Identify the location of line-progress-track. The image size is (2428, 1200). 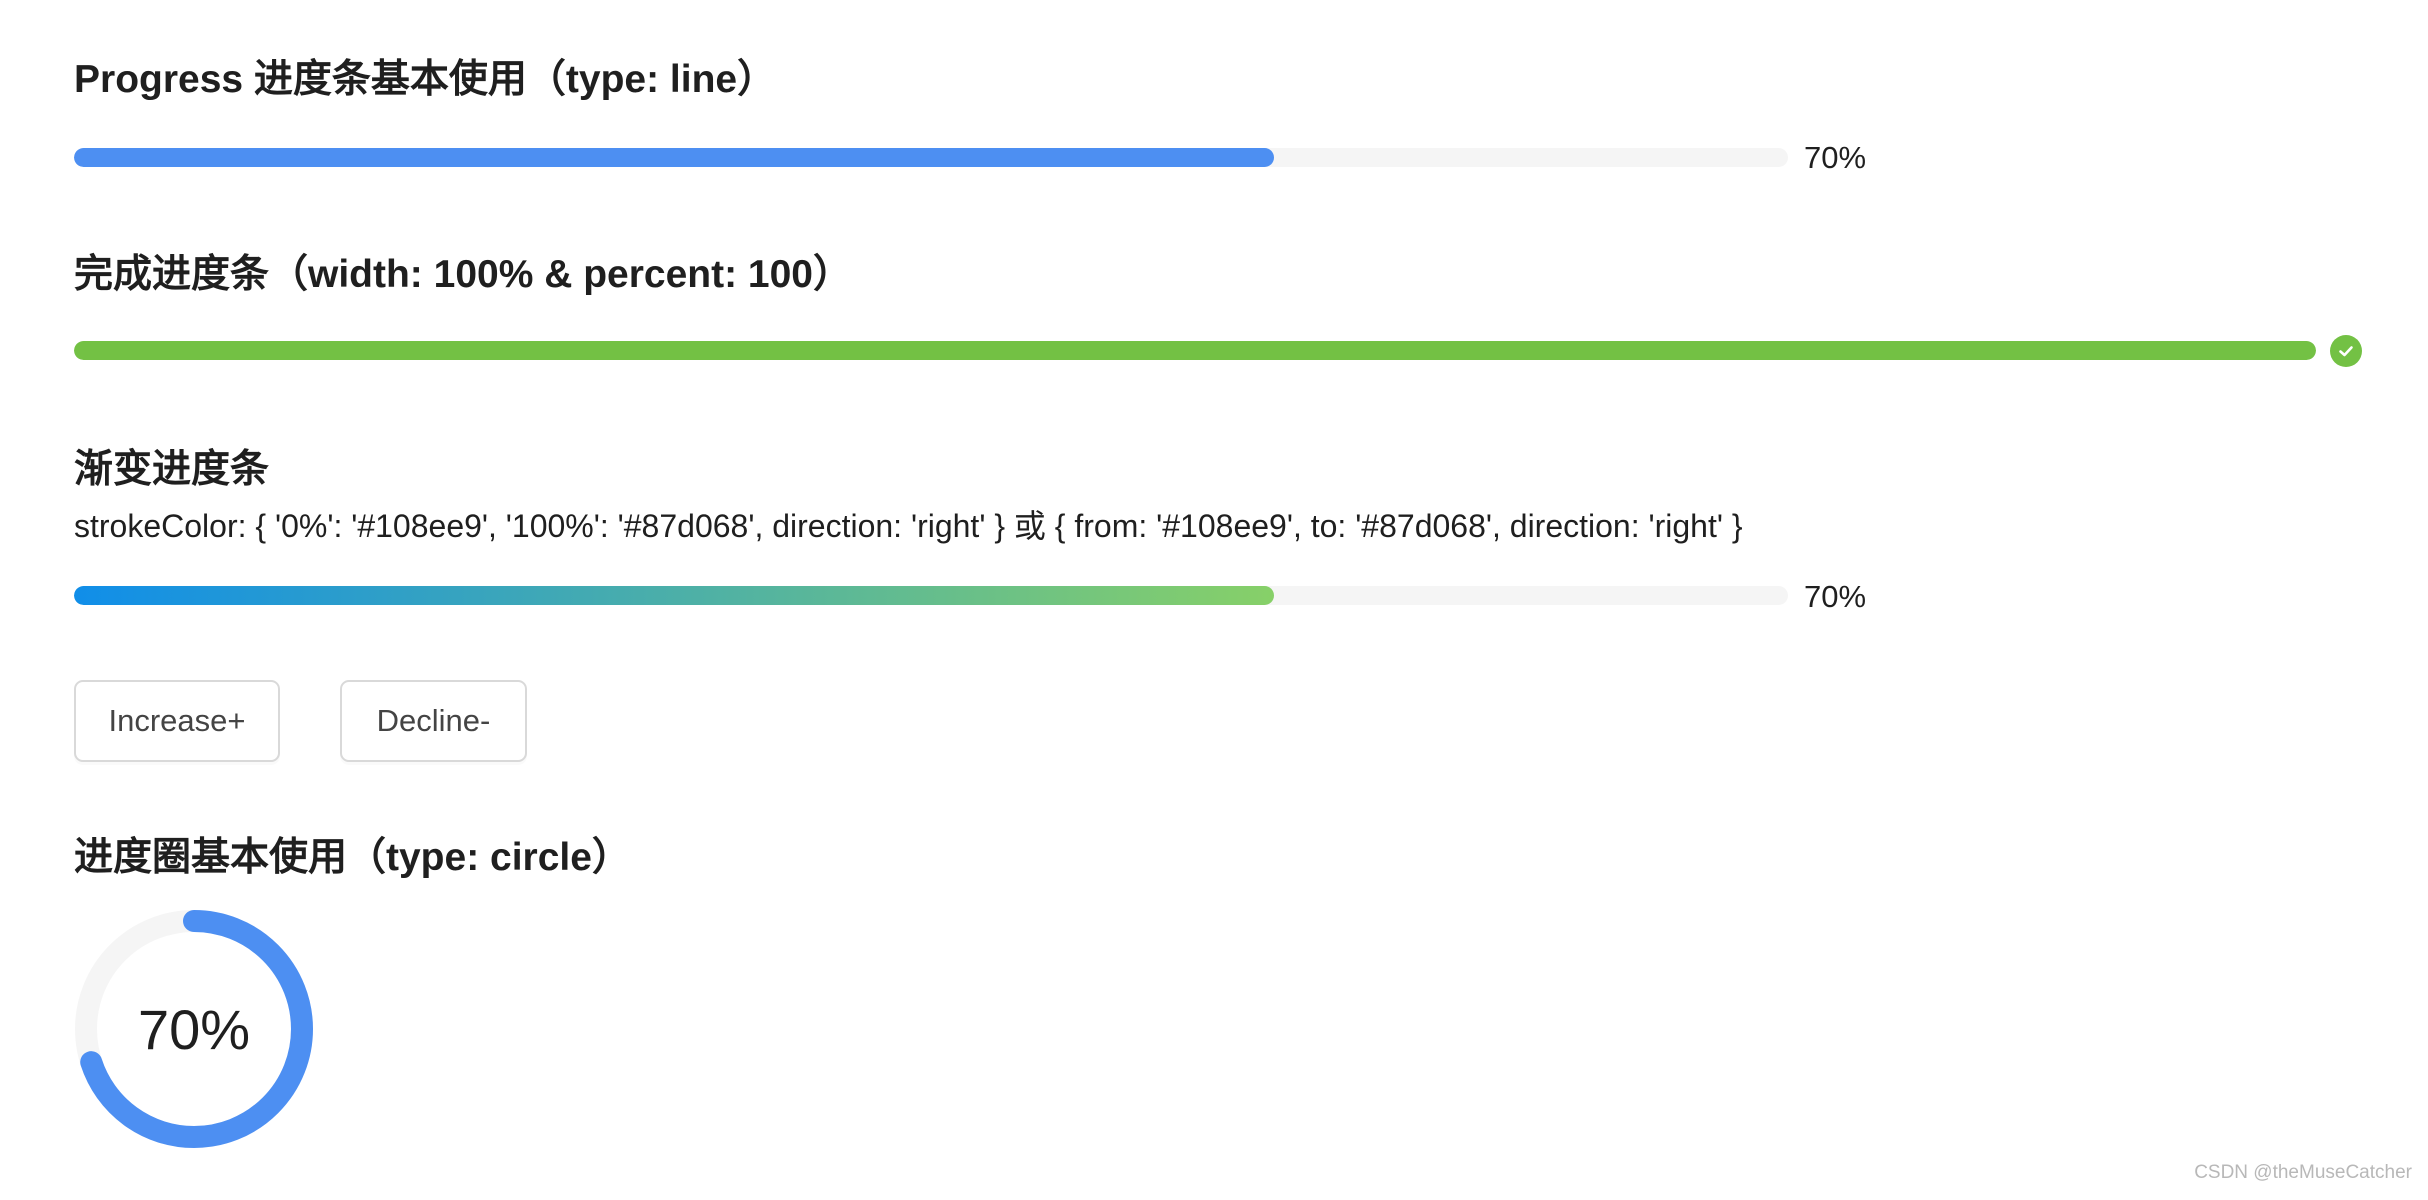
(931, 157).